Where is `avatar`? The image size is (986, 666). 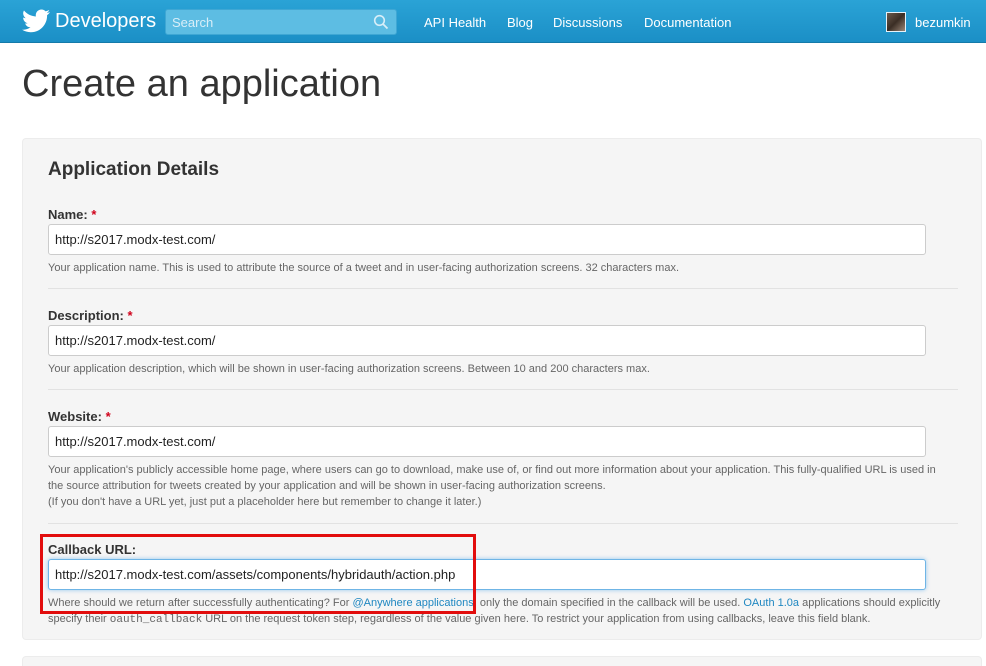 avatar is located at coordinates (896, 22).